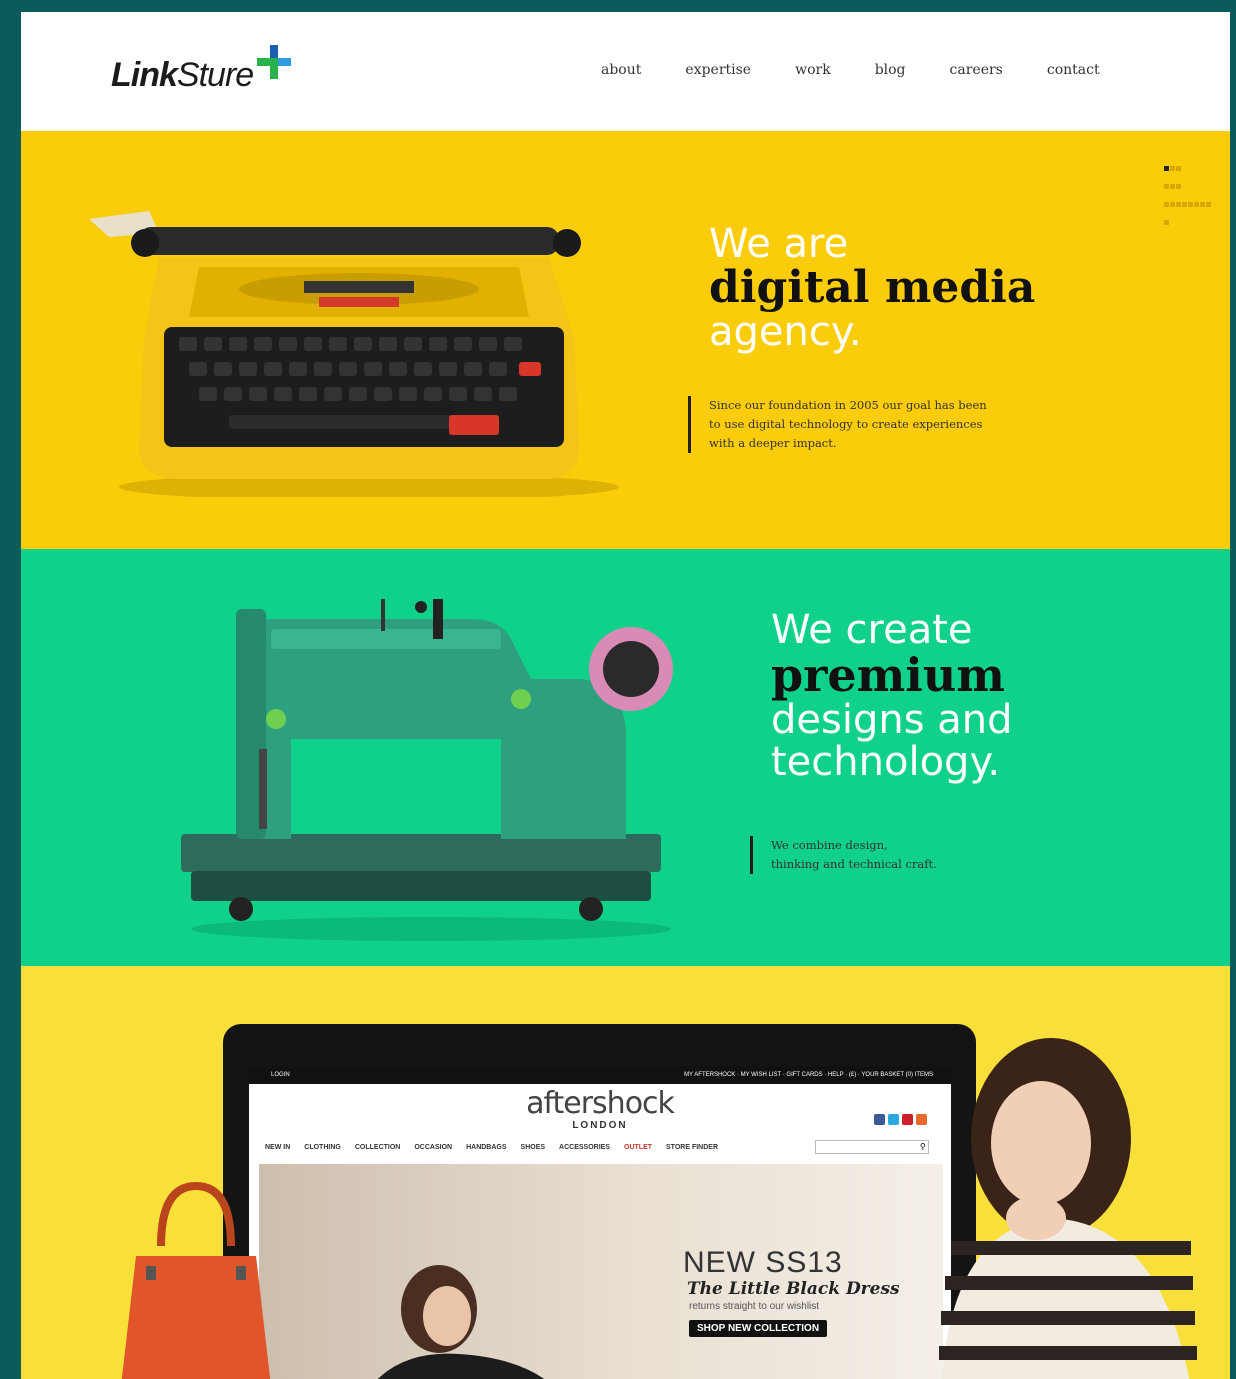 This screenshot has height=1379, width=1236. What do you see at coordinates (976, 70) in the screenshot?
I see `nav-careers: careers` at bounding box center [976, 70].